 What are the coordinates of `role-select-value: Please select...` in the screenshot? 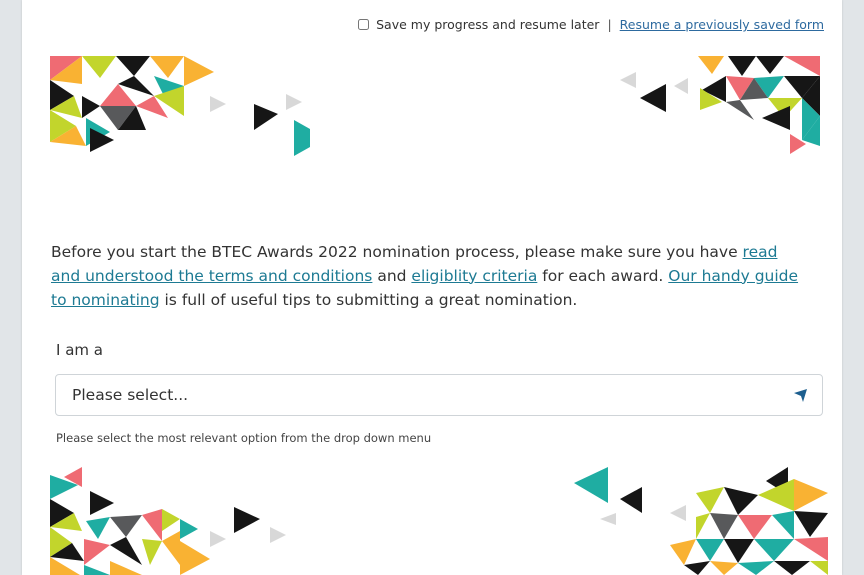 It's located at (130, 395).